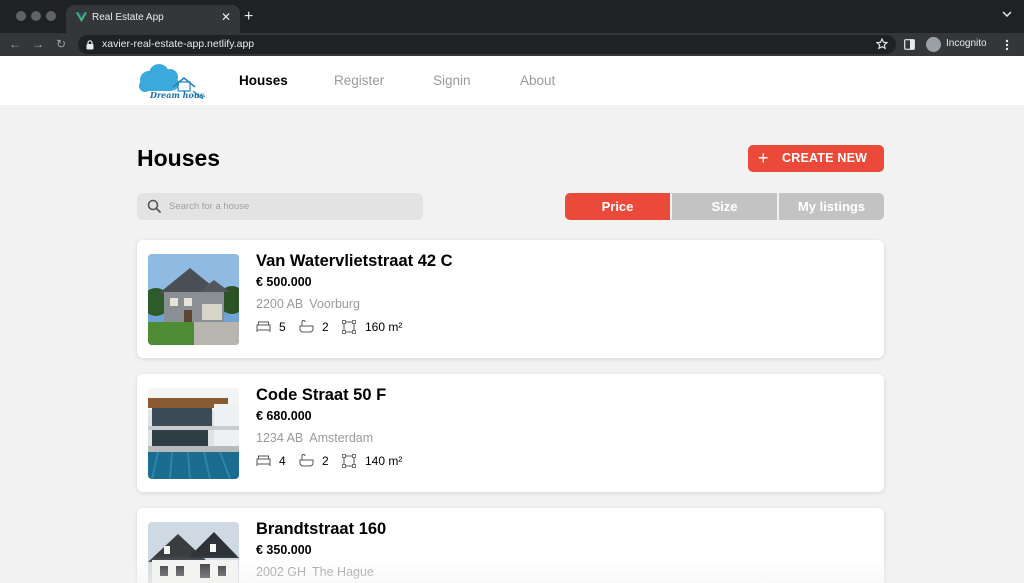 The image size is (1024, 583). Describe the element at coordinates (384, 327) in the screenshot. I see `floor-area: 160 m²` at that location.